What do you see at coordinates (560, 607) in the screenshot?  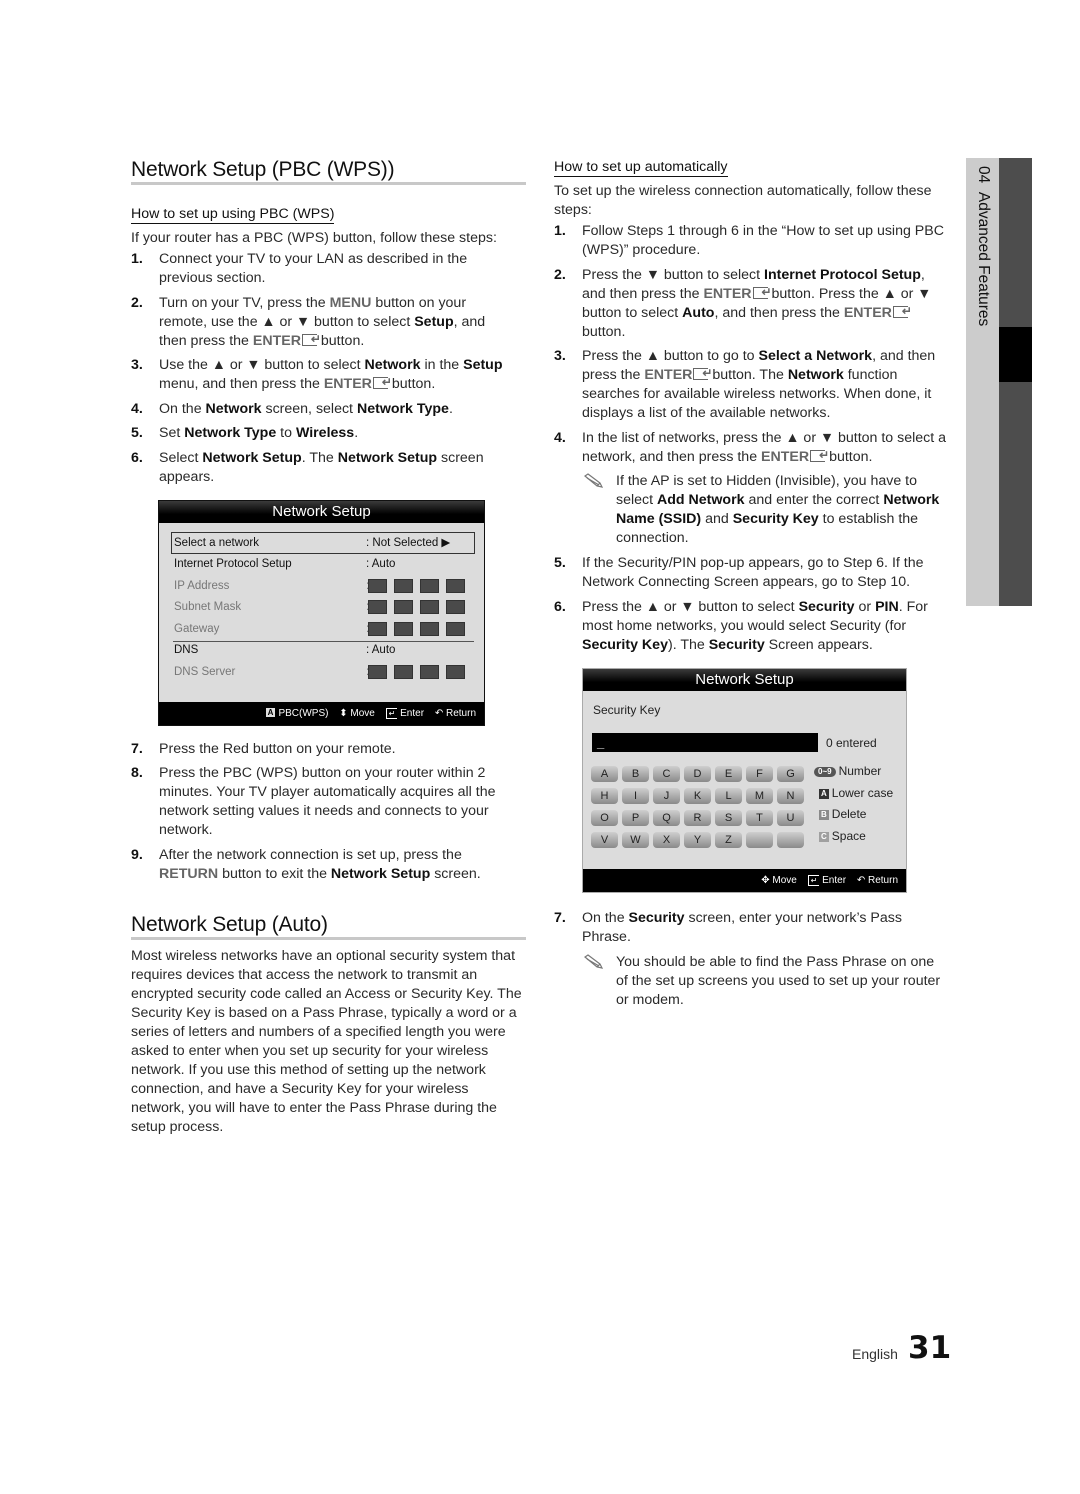 I see `step-number: 6.` at bounding box center [560, 607].